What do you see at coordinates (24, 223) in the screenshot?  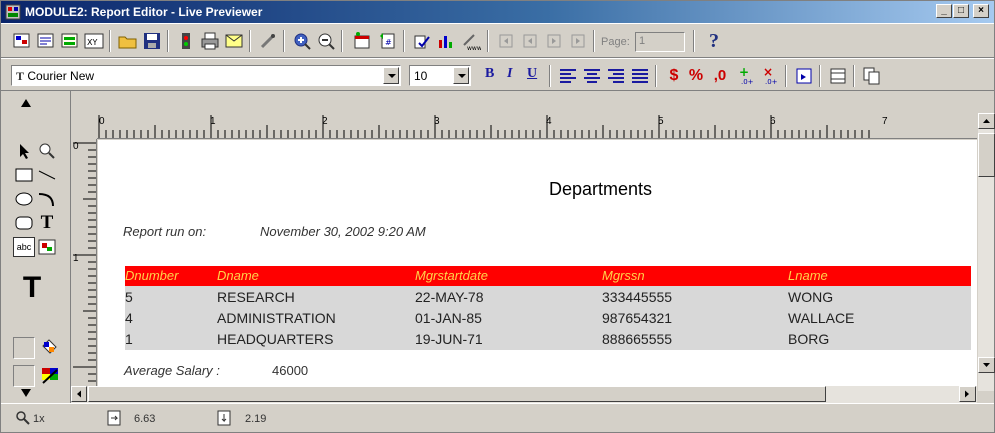 I see `rounded-rect-tool-icon` at bounding box center [24, 223].